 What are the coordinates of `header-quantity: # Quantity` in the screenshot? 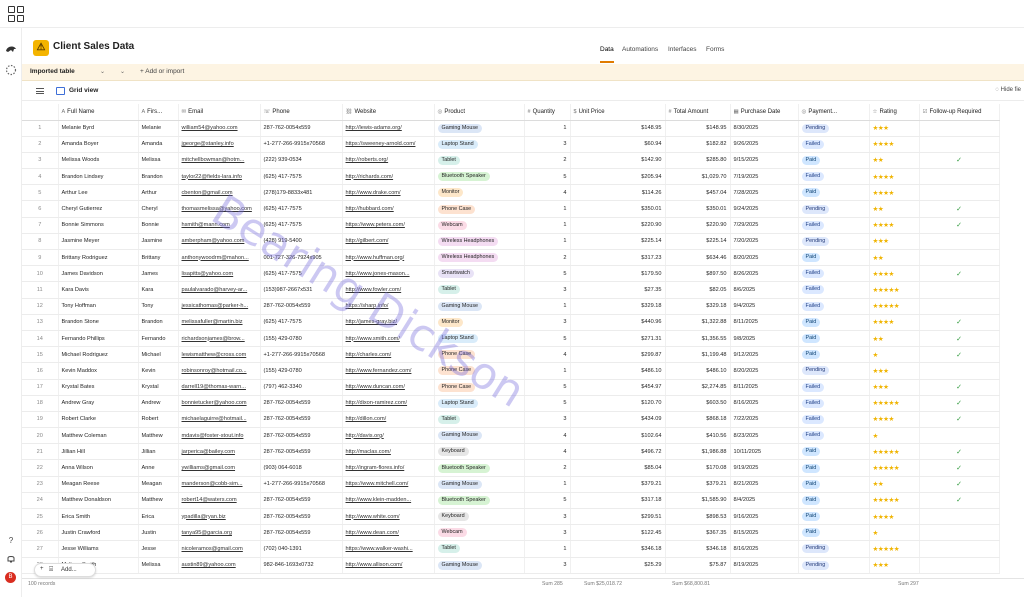 It's located at (547, 112).